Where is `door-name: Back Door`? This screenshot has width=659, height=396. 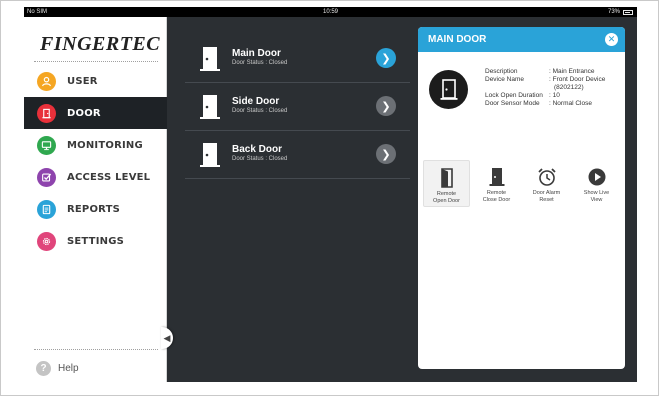
door-name: Back Door is located at coordinates (257, 149).